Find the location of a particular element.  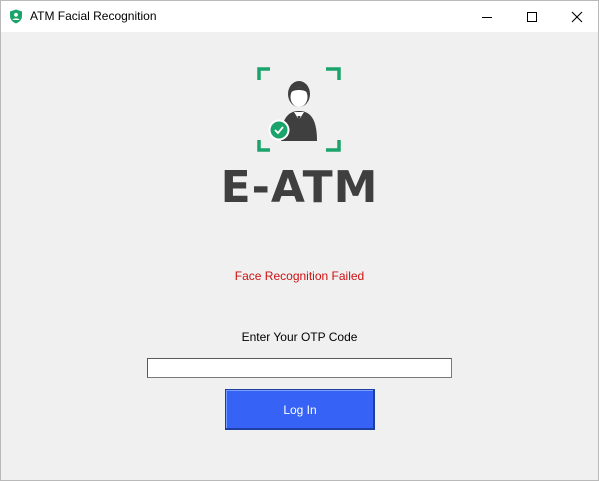

window-title: ATM Facial Recognition is located at coordinates (93, 16).